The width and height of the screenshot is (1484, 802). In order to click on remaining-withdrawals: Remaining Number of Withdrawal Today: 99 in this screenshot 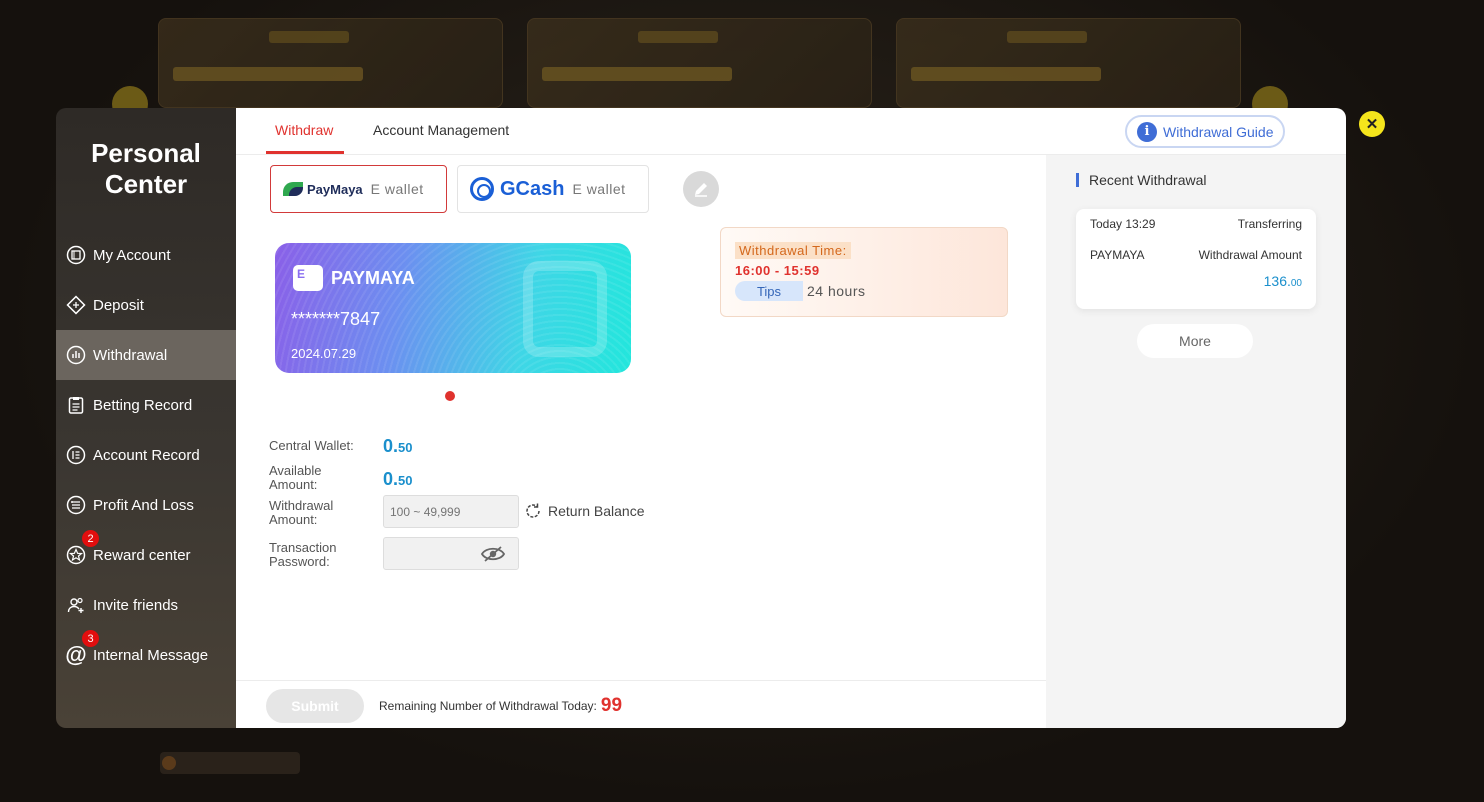, I will do `click(500, 706)`.